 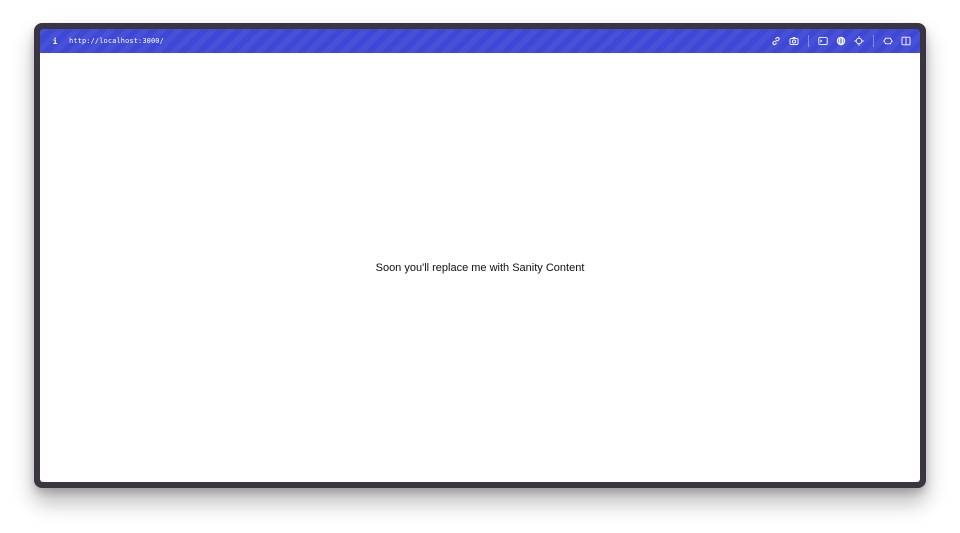 I want to click on globe-icon, so click(x=841, y=41).